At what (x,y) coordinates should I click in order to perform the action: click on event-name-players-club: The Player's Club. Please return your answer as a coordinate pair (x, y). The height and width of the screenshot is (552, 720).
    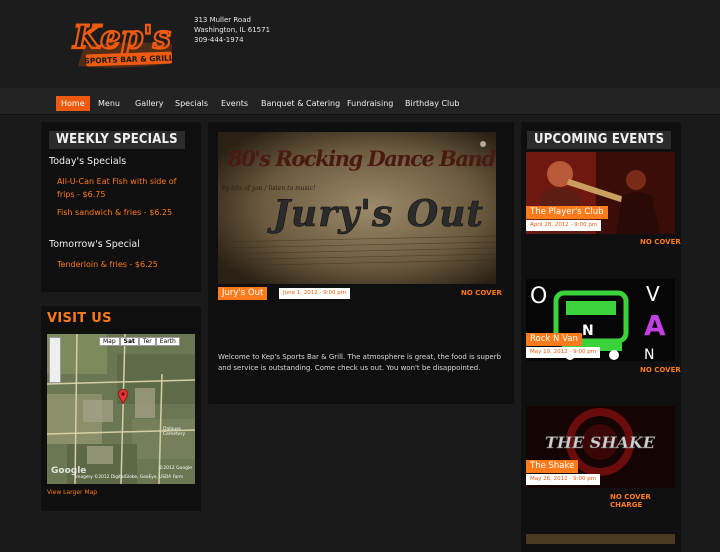
    Looking at the image, I should click on (567, 212).